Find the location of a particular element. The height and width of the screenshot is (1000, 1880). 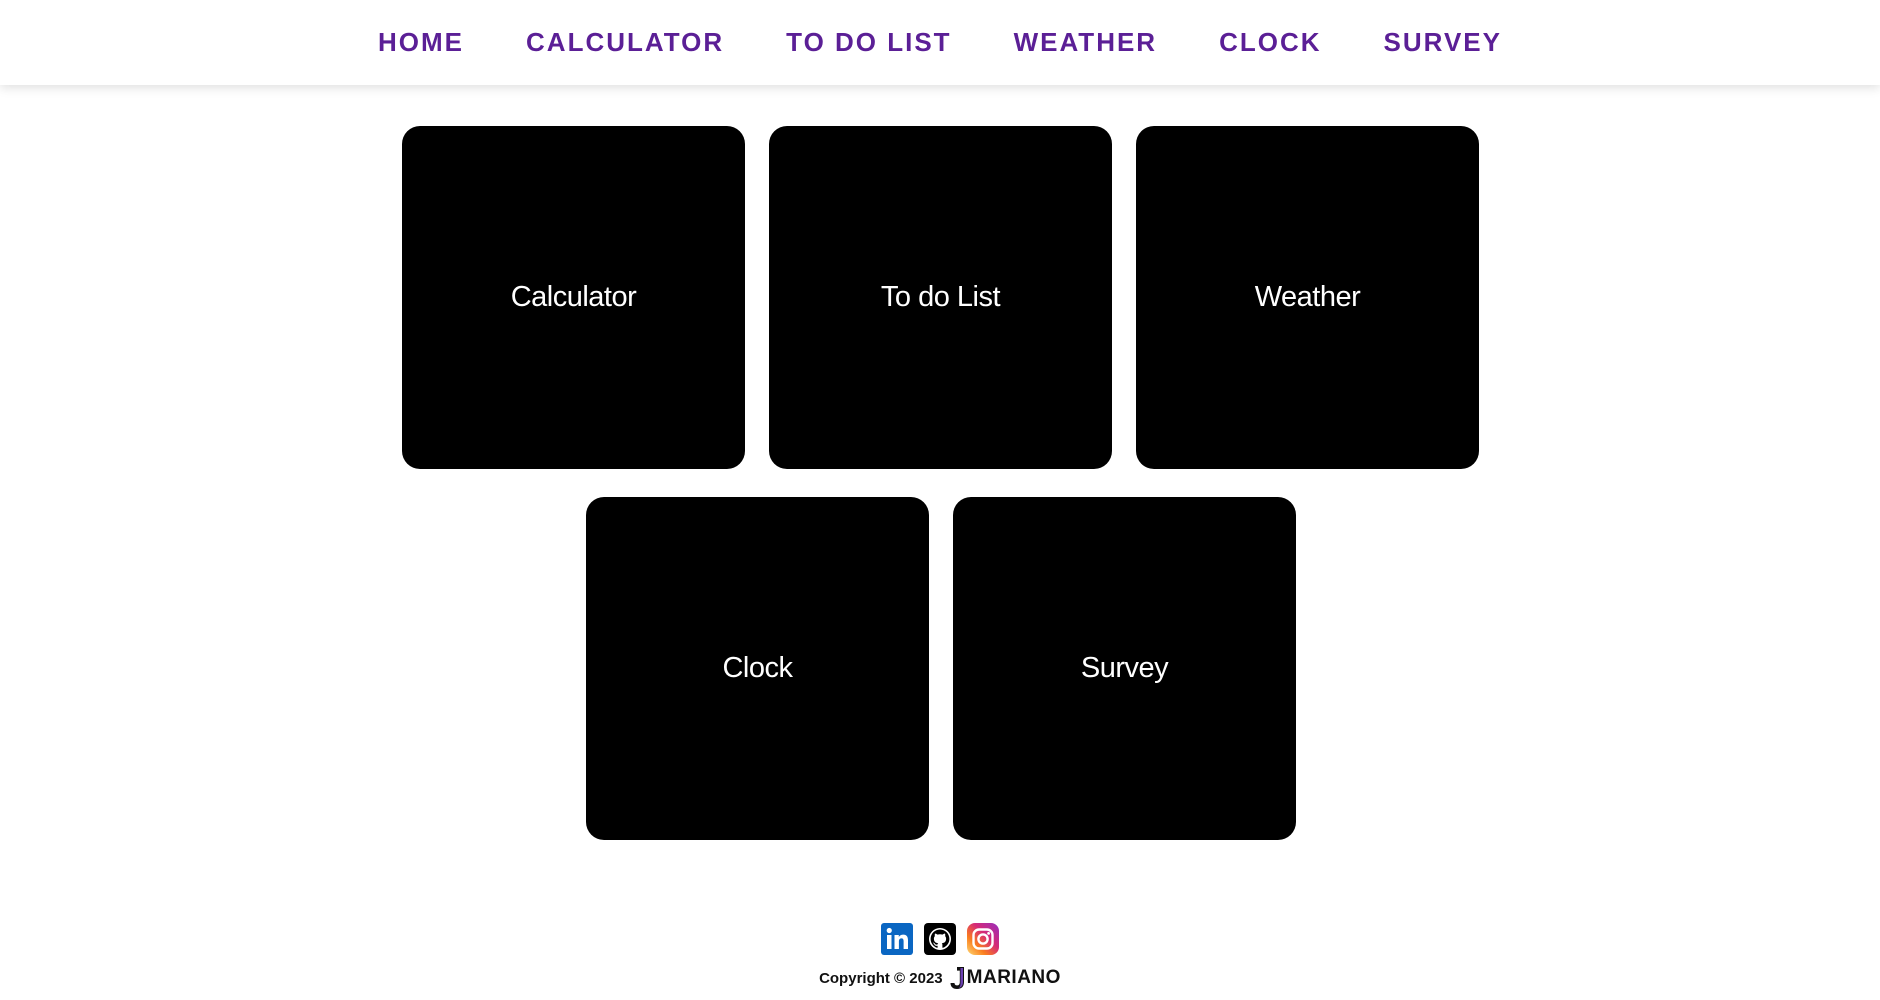

calculator-card-label: Calculator is located at coordinates (573, 297).